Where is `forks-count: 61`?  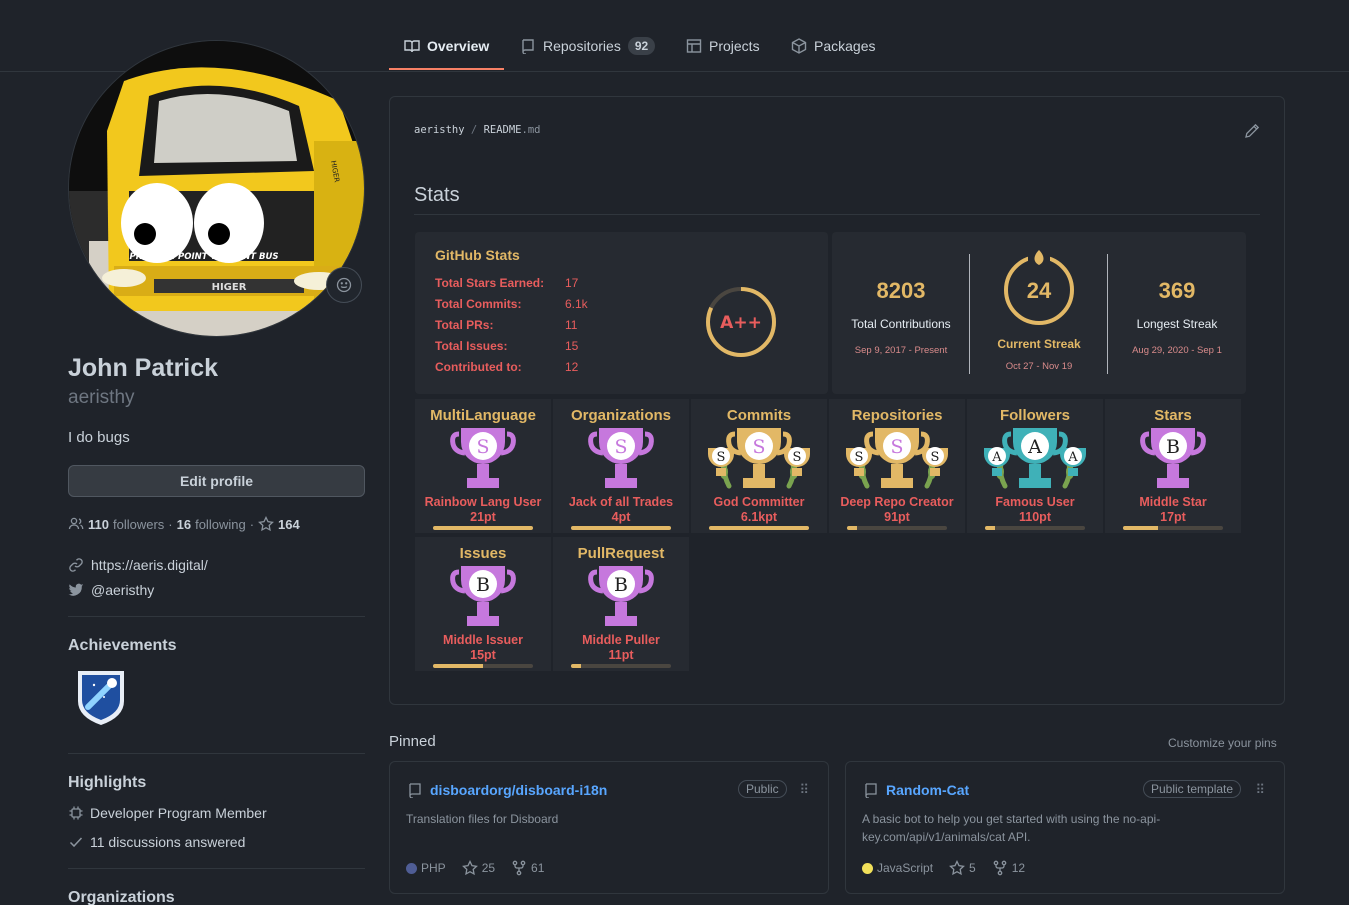
forks-count: 61 is located at coordinates (537, 868).